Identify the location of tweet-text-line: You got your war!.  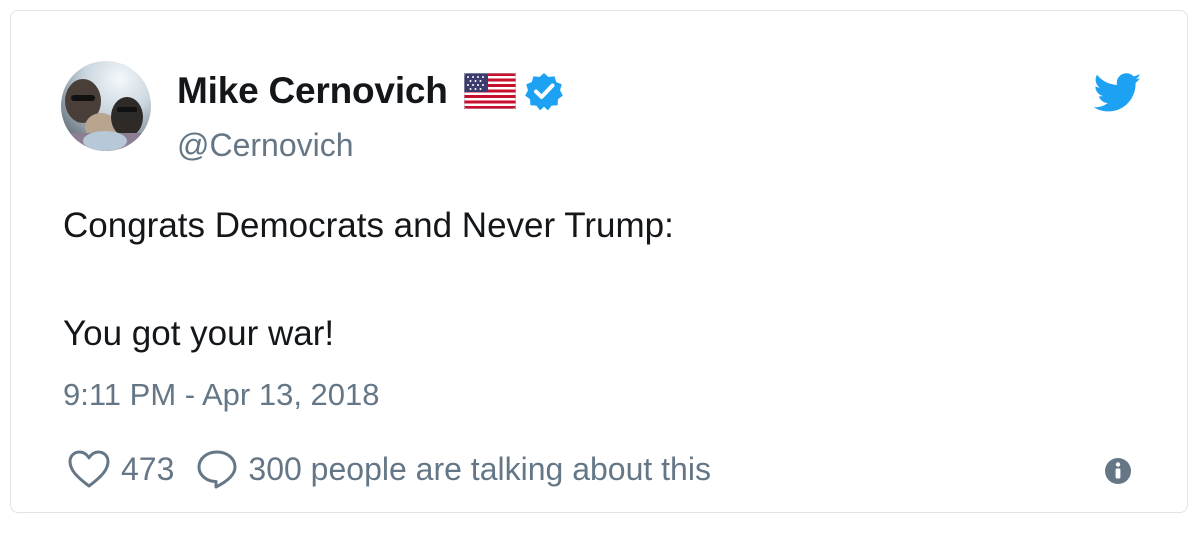
(199, 333).